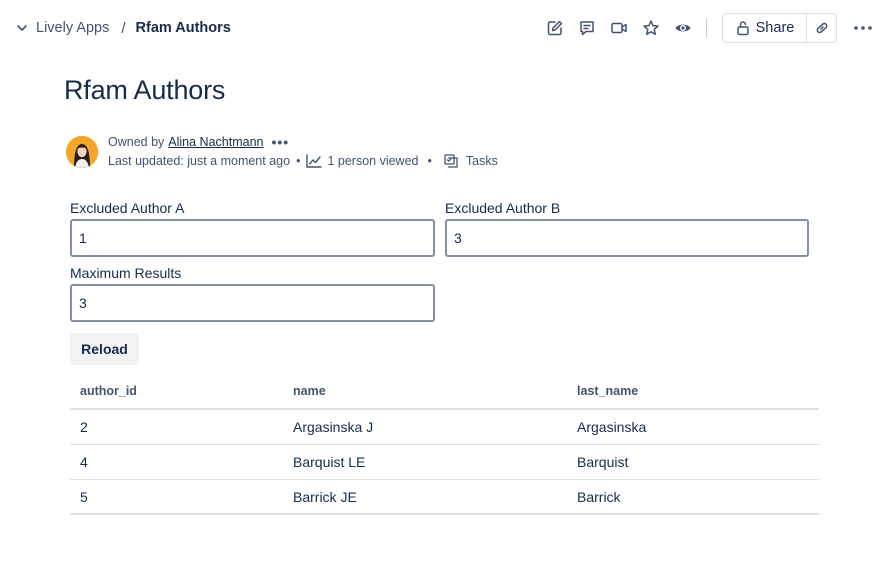 This screenshot has height=563, width=887. I want to click on owned-by-label: Owned by, so click(136, 142).